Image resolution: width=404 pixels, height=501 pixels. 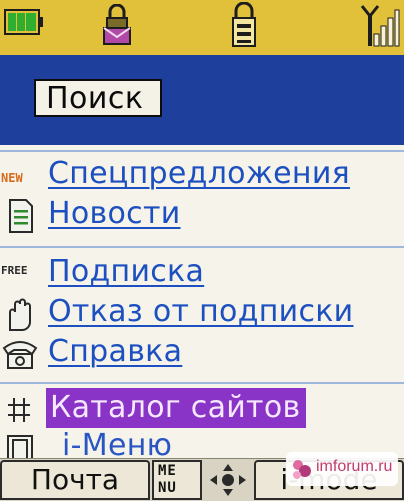 I want to click on mail-softkey: Почта, so click(x=75, y=480).